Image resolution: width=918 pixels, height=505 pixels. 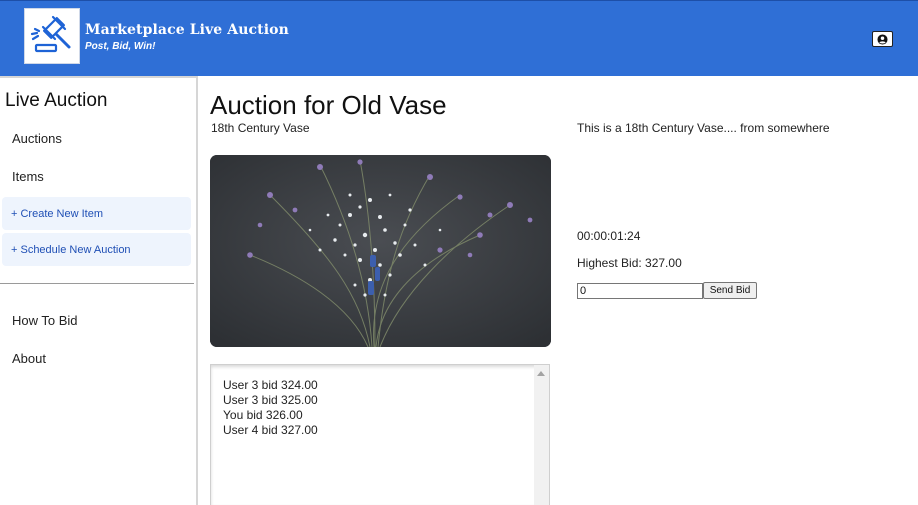 What do you see at coordinates (629, 263) in the screenshot?
I see `highest-bid: Highest Bid: 327.00` at bounding box center [629, 263].